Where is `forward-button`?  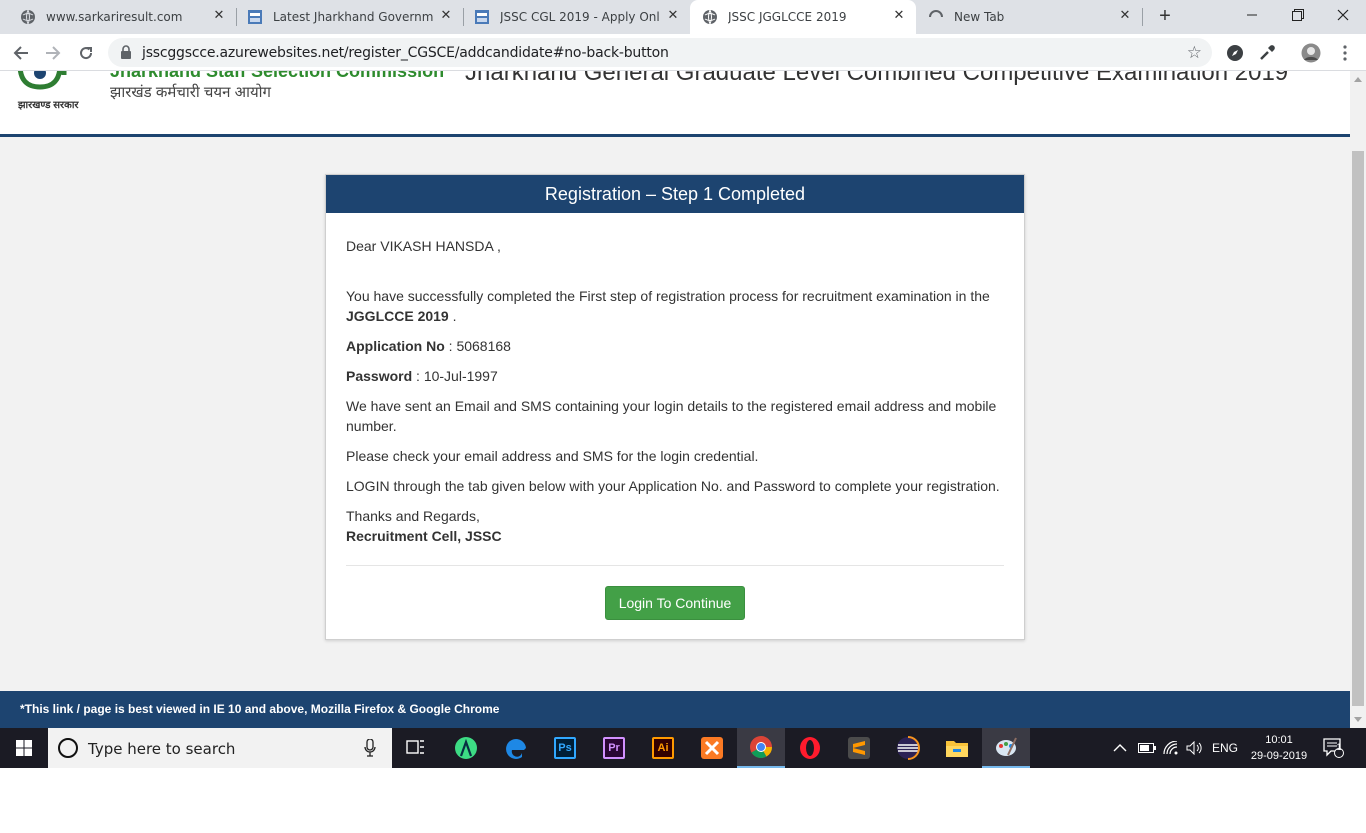 forward-button is located at coordinates (53, 53).